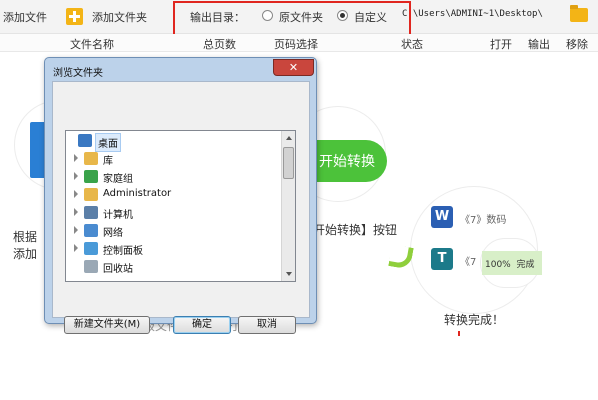  Describe the element at coordinates (78, 73) in the screenshot. I see `dialog-title: 浏览文件夹` at that location.